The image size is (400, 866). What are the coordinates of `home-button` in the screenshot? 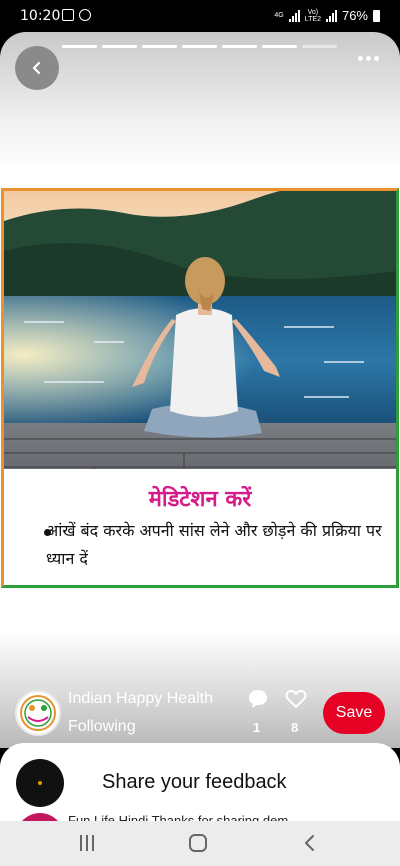 It's located at (198, 843).